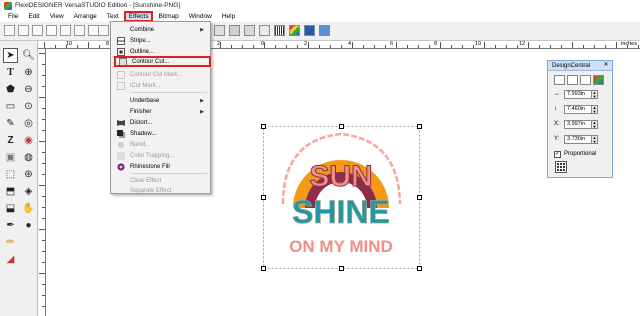  Describe the element at coordinates (121, 74) in the screenshot. I see `contour-cut-mark-icon` at that location.